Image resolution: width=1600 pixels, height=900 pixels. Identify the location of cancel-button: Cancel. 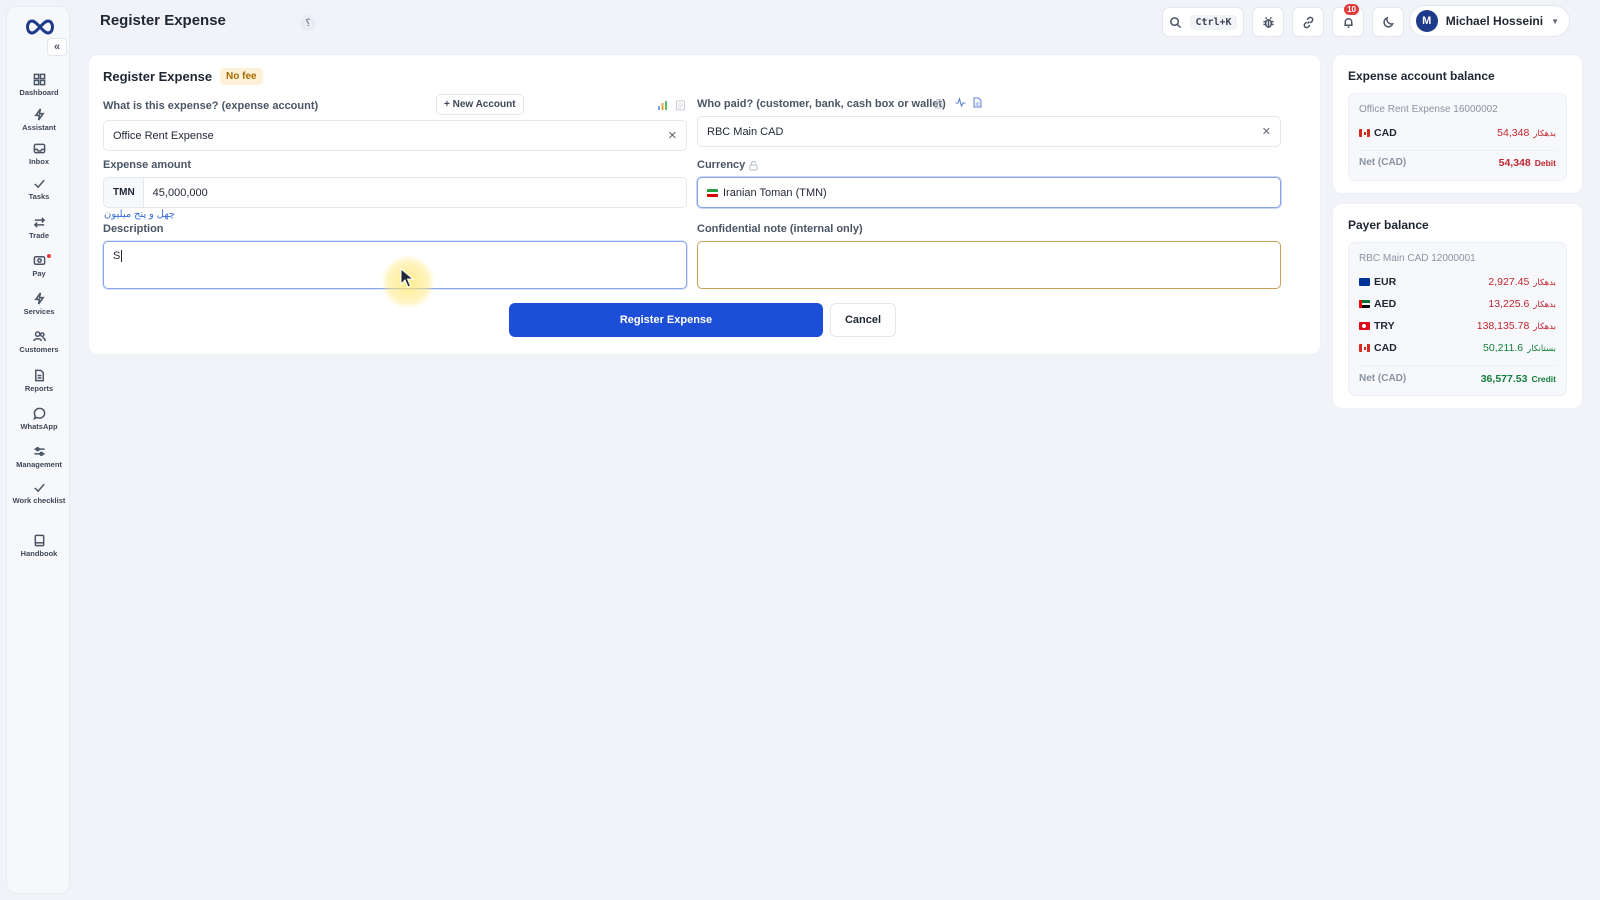
(863, 320).